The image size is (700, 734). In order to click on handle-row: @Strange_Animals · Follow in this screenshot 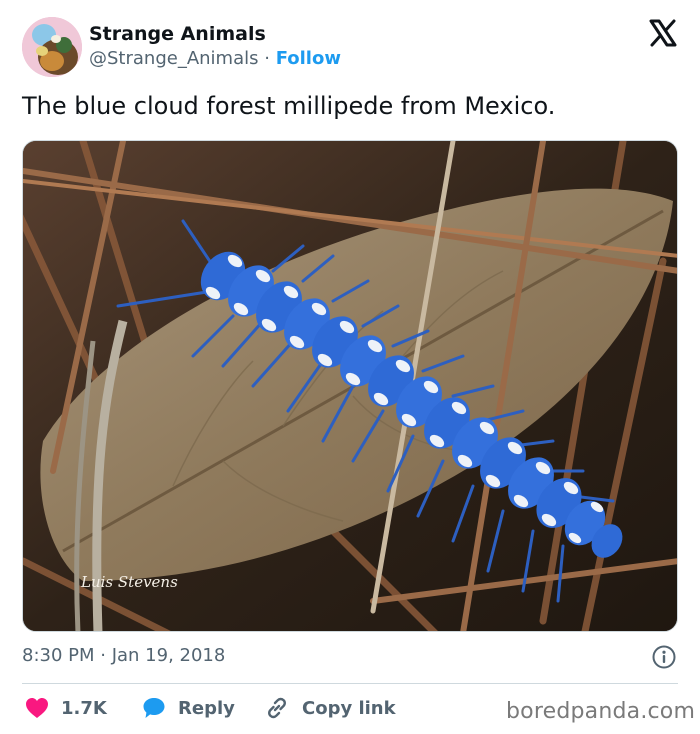, I will do `click(215, 58)`.